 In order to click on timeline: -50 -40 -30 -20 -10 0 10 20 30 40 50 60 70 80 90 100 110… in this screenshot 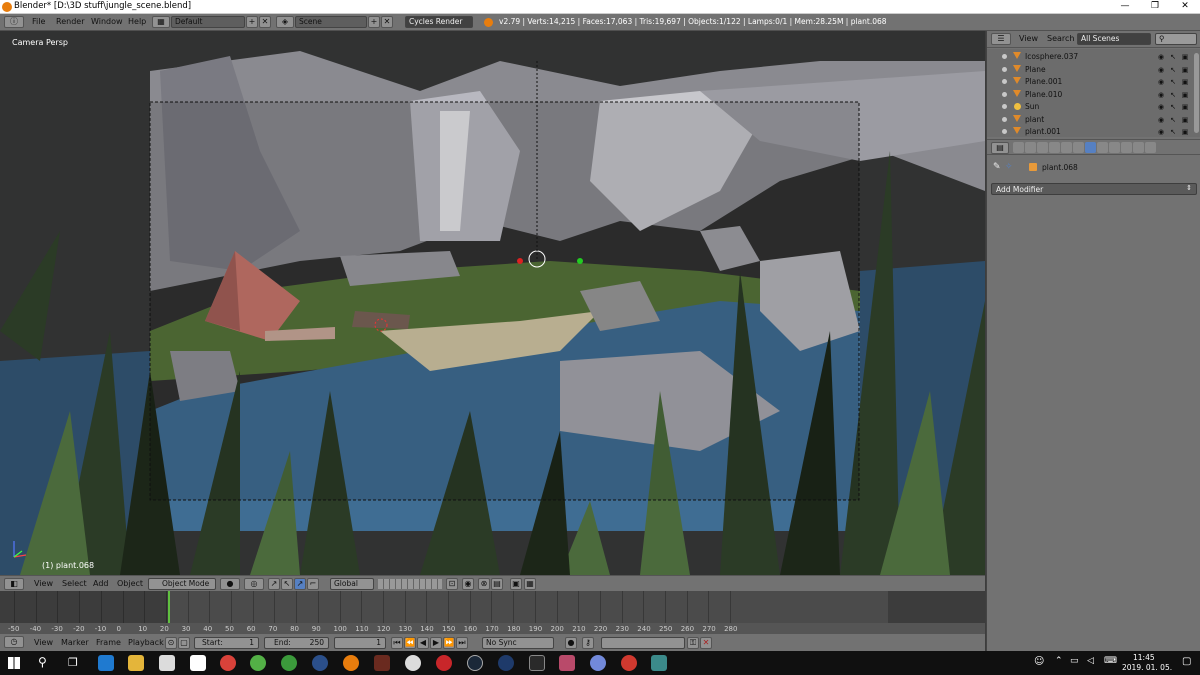, I will do `click(492, 612)`.